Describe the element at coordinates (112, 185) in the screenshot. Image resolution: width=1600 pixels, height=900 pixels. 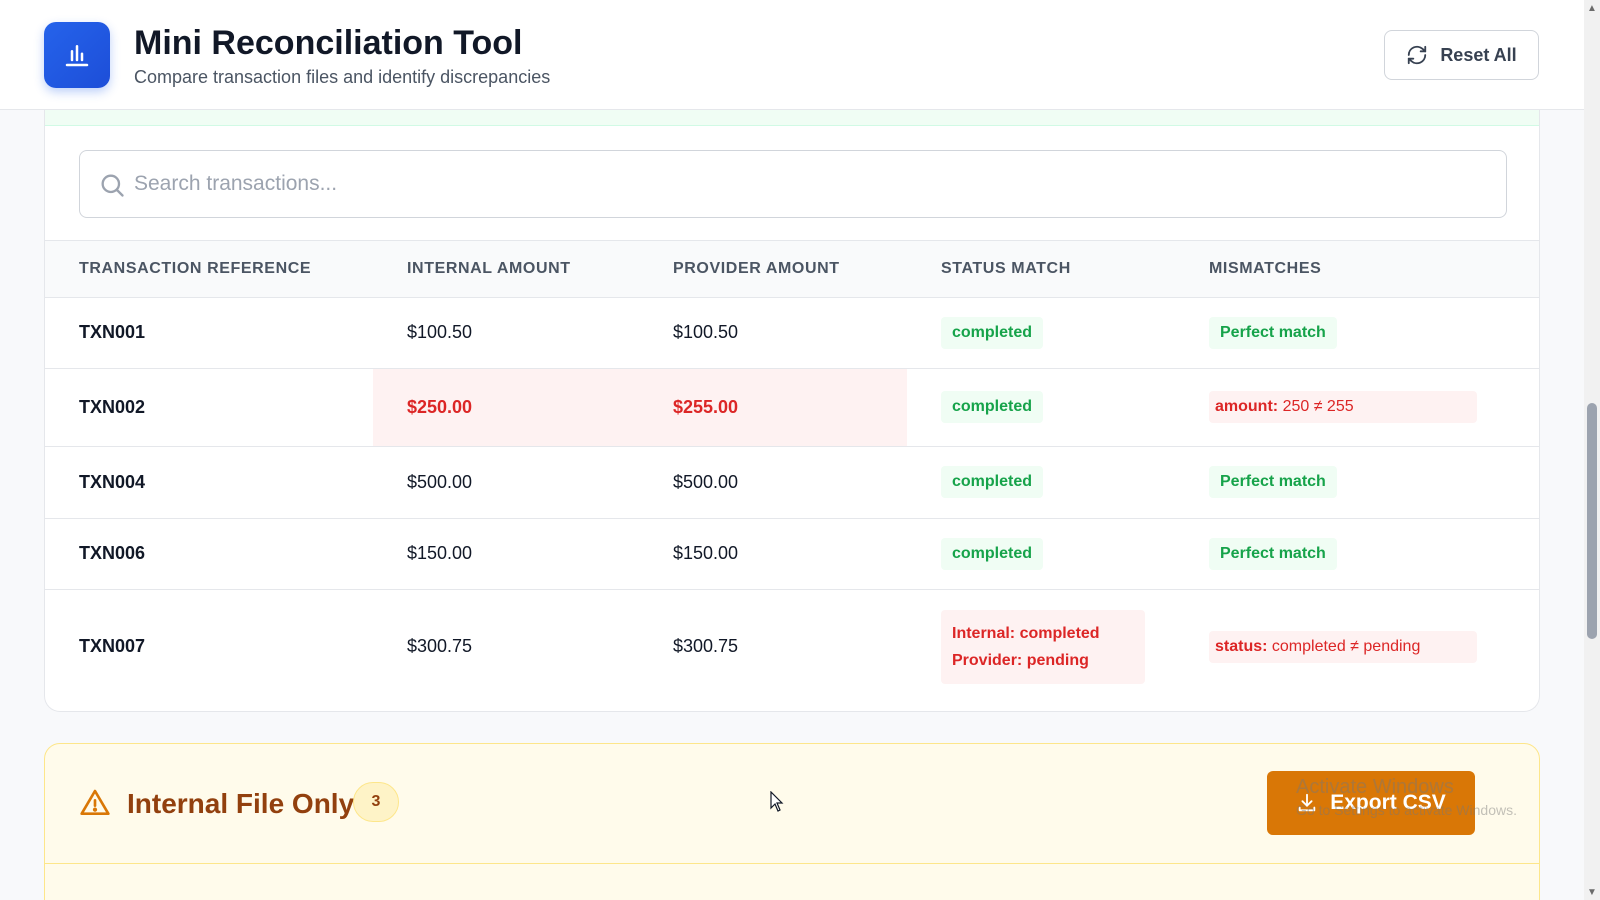
I see `search-icon` at that location.